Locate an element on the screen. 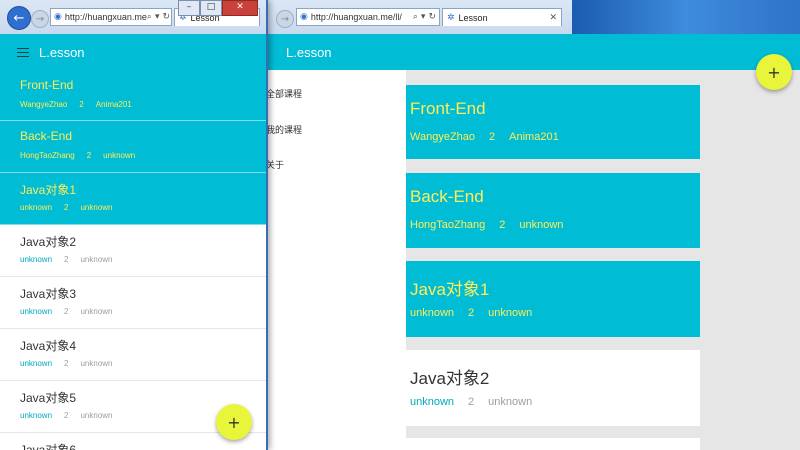 This screenshot has width=800, height=450. lesson-list-item: Java对象1 unknown 2 unknown is located at coordinates (133, 199).